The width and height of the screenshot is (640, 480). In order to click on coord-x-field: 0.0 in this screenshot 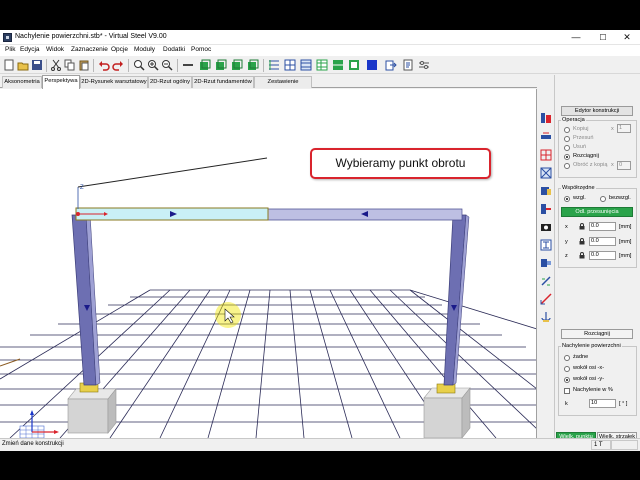, I will do `click(602, 226)`.